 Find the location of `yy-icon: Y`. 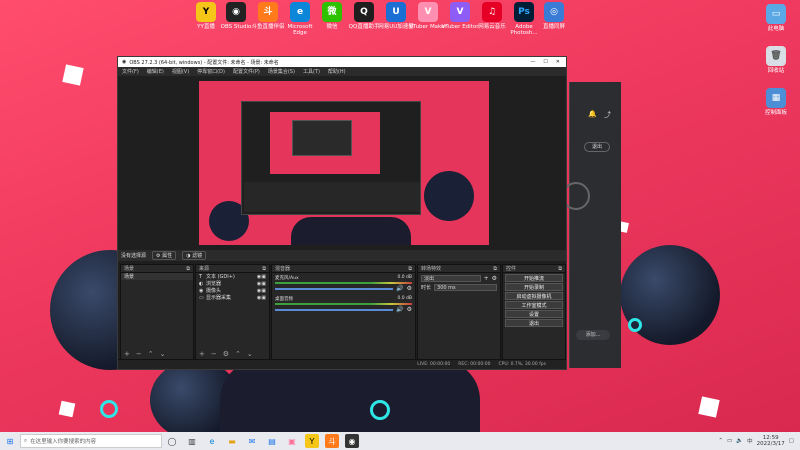

yy-icon: Y is located at coordinates (312, 441).